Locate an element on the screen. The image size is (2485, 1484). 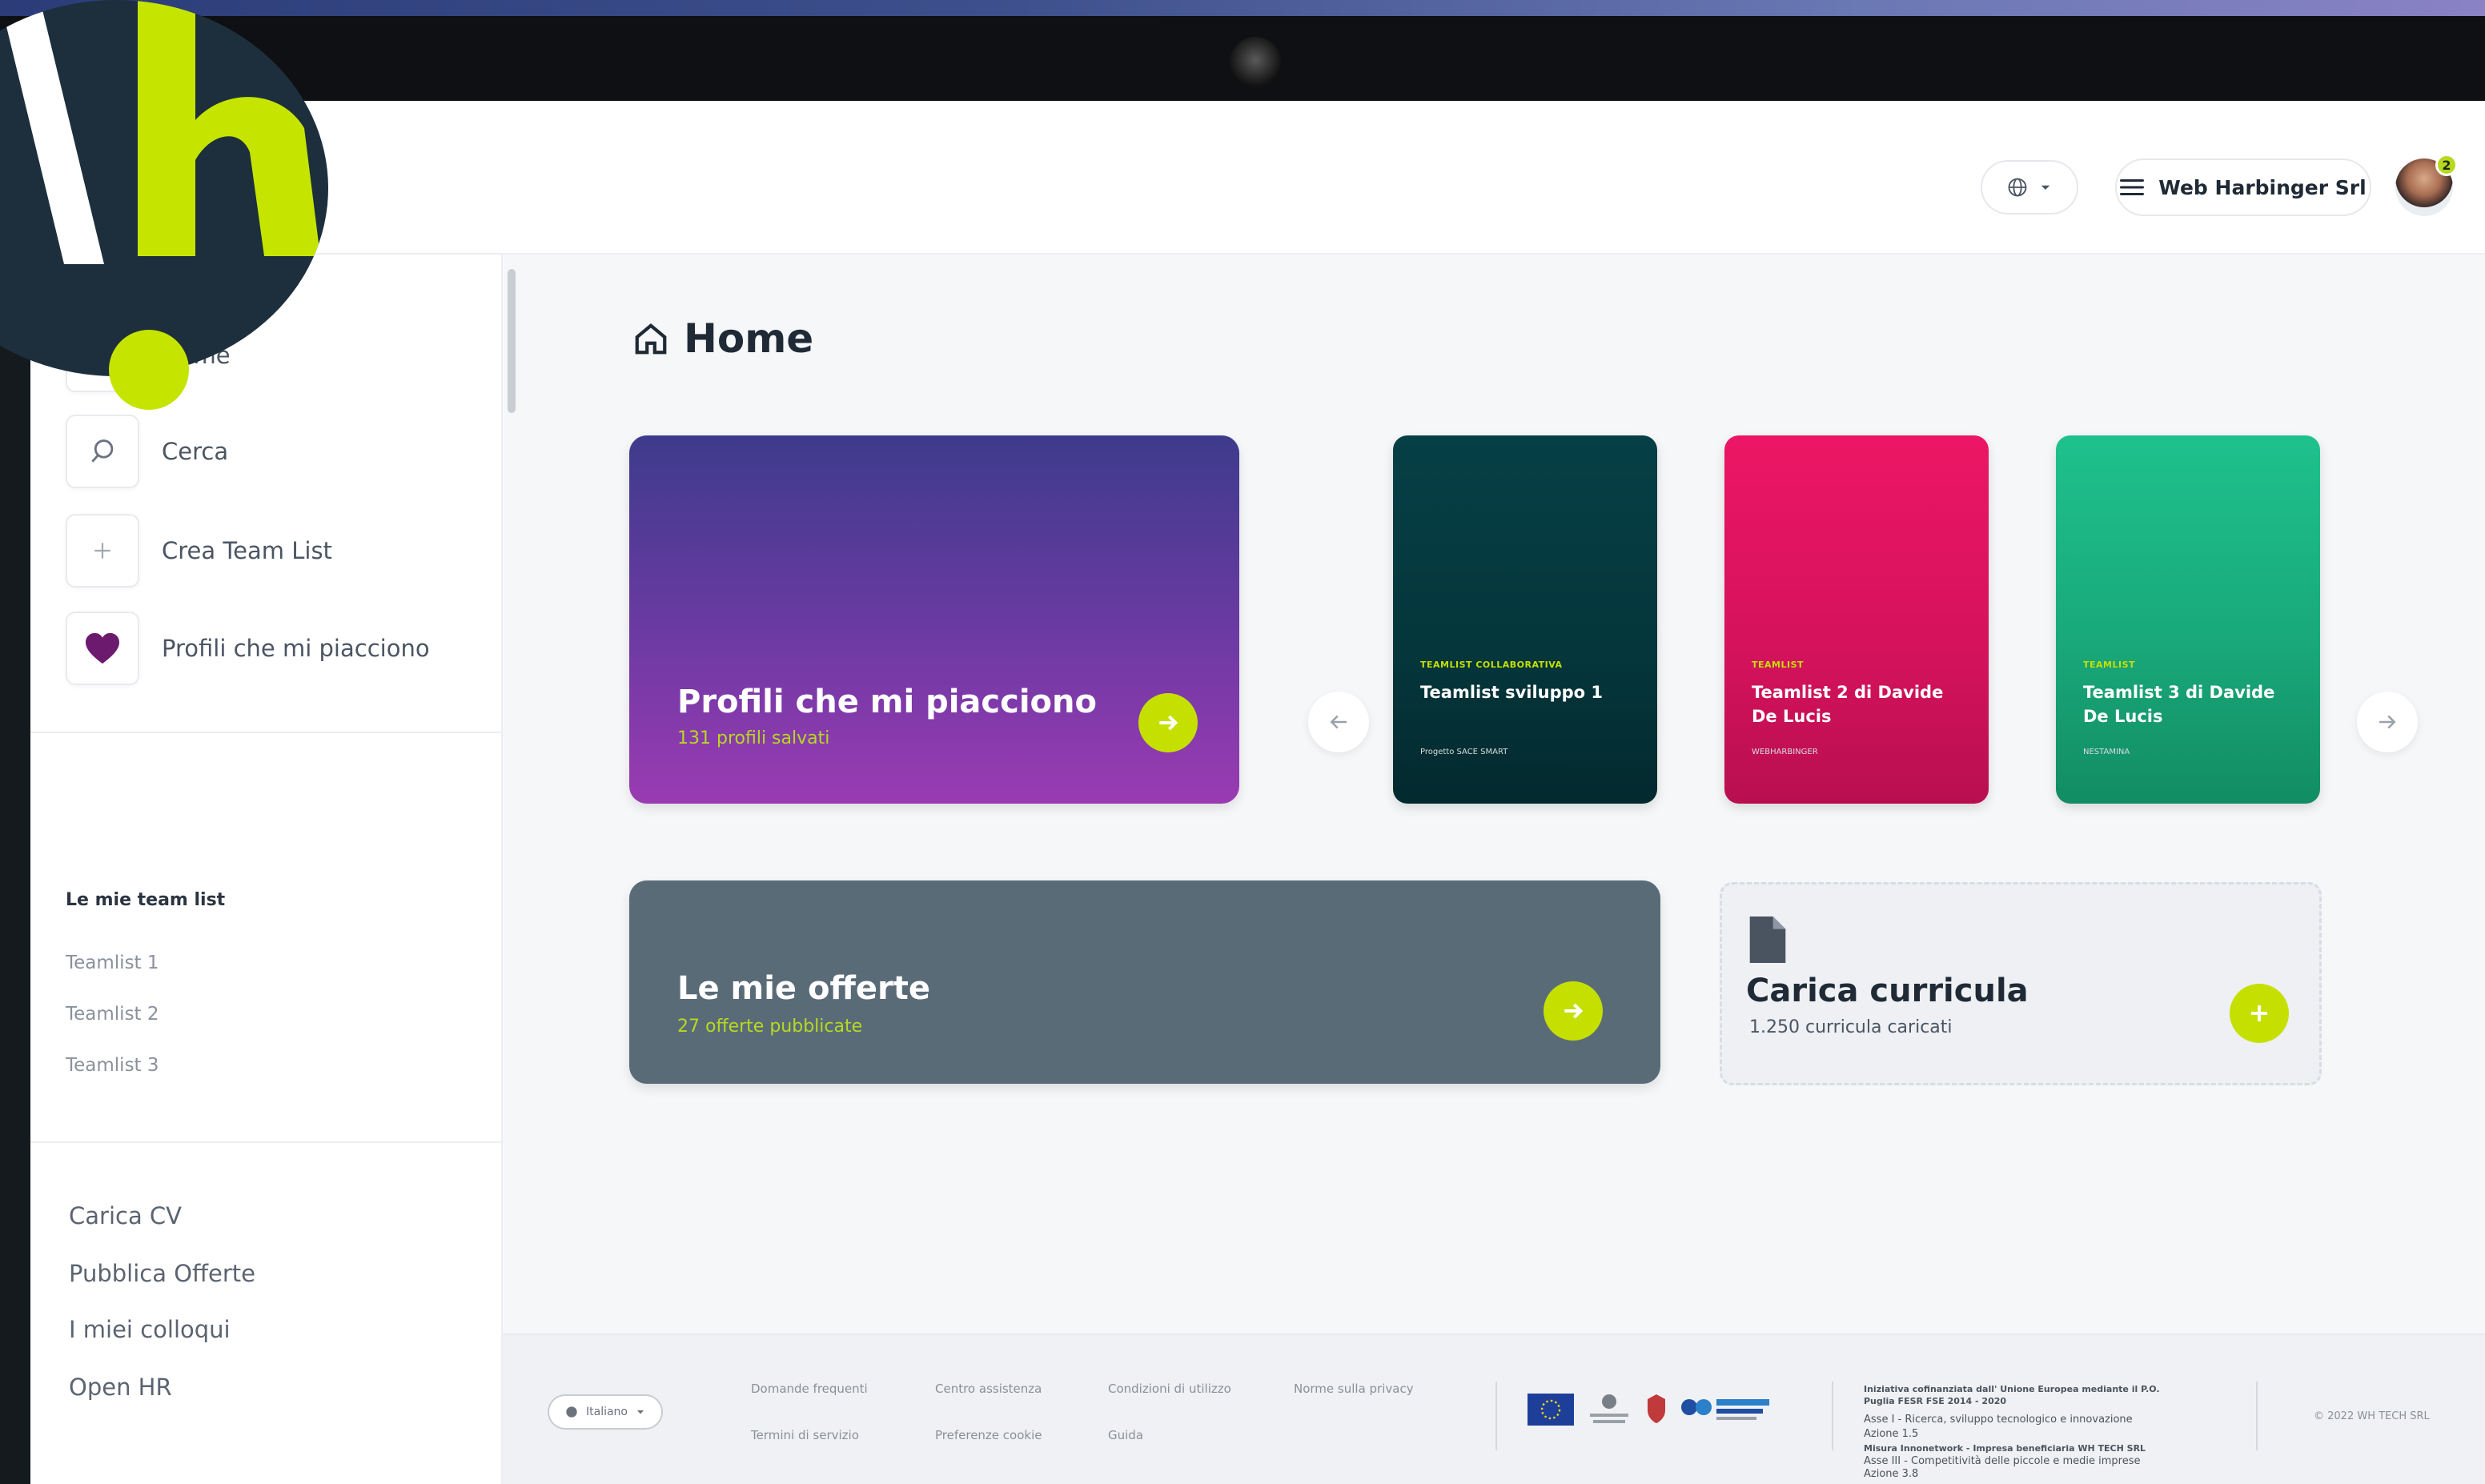
footer-link-guide: Guida is located at coordinates (1125, 1435).